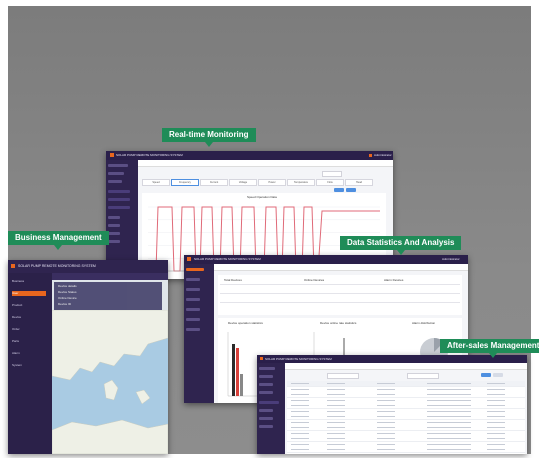 The width and height of the screenshot is (539, 458). Describe the element at coordinates (339, 190) in the screenshot. I see `query-button` at that location.